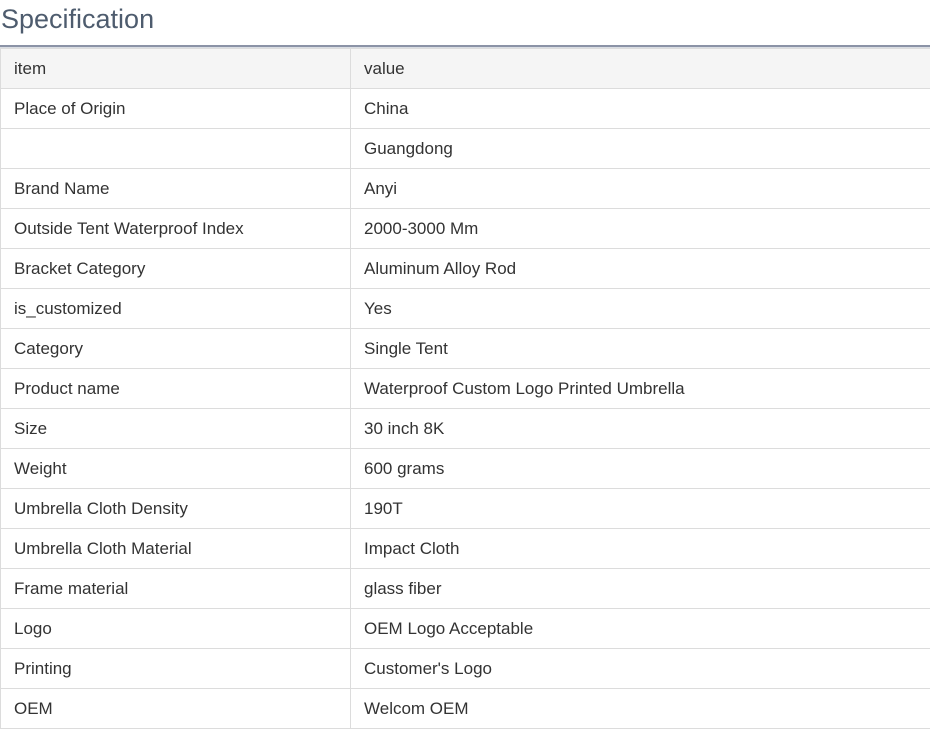 The image size is (930, 729). I want to click on table-row: Size30 inch 8K, so click(465, 429).